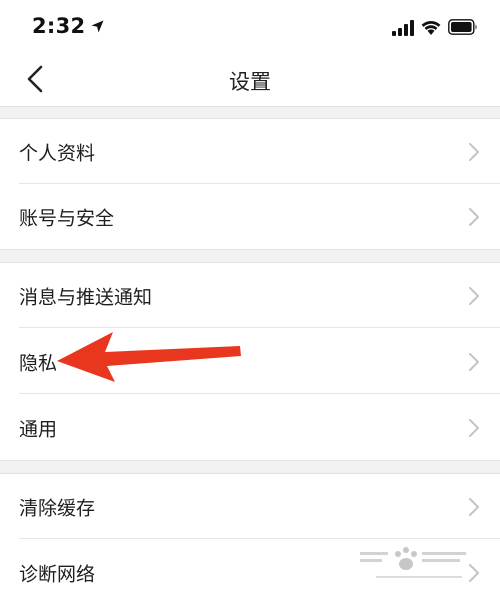  What do you see at coordinates (403, 28) in the screenshot?
I see `signal-icon` at bounding box center [403, 28].